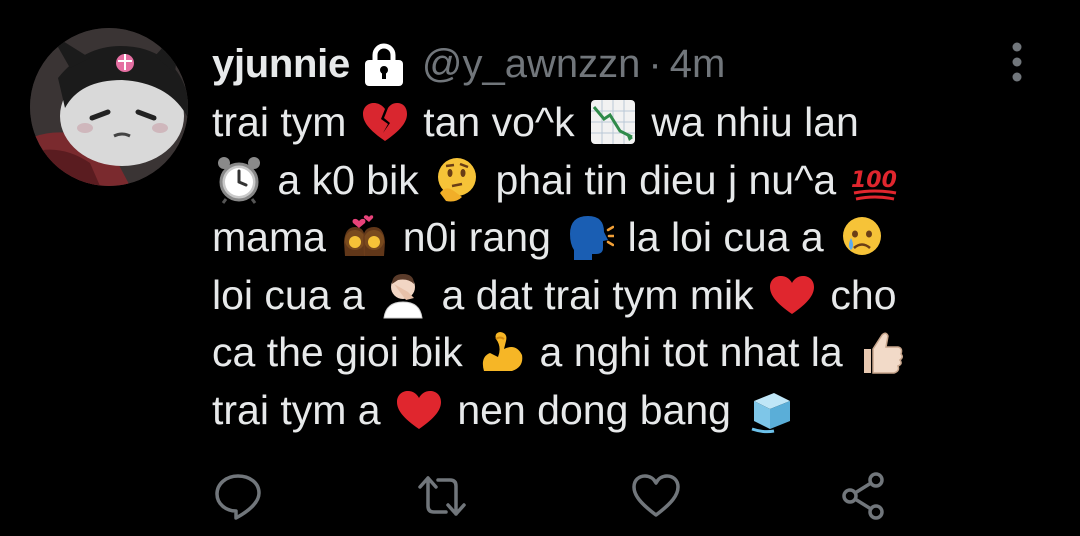 This screenshot has width=1080, height=536. Describe the element at coordinates (343, 352) in the screenshot. I see `tweet-text-segment: ca the gioi bik` at that location.